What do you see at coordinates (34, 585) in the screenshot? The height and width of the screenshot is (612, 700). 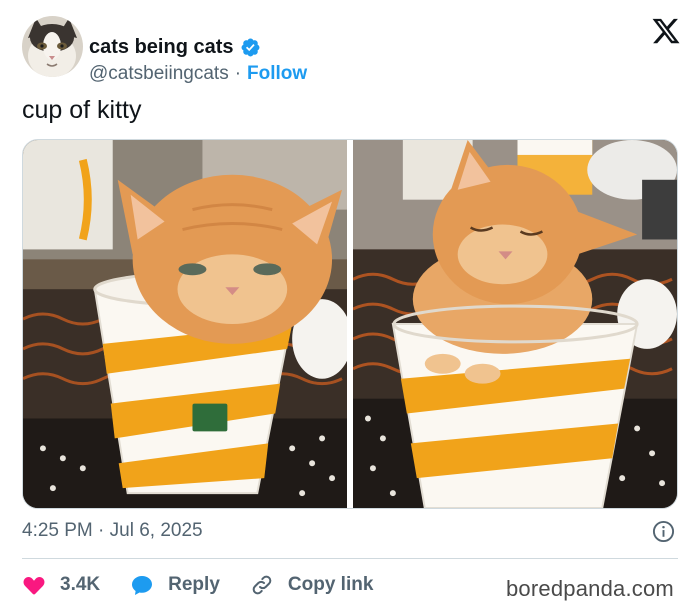 I see `heart-icon` at bounding box center [34, 585].